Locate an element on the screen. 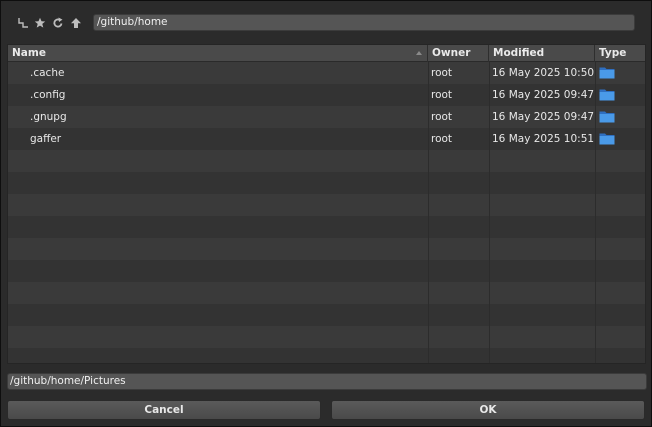 The height and width of the screenshot is (427, 652). table-row: .gnupg root 16 May 2025 09:47:54 is located at coordinates (326, 117).